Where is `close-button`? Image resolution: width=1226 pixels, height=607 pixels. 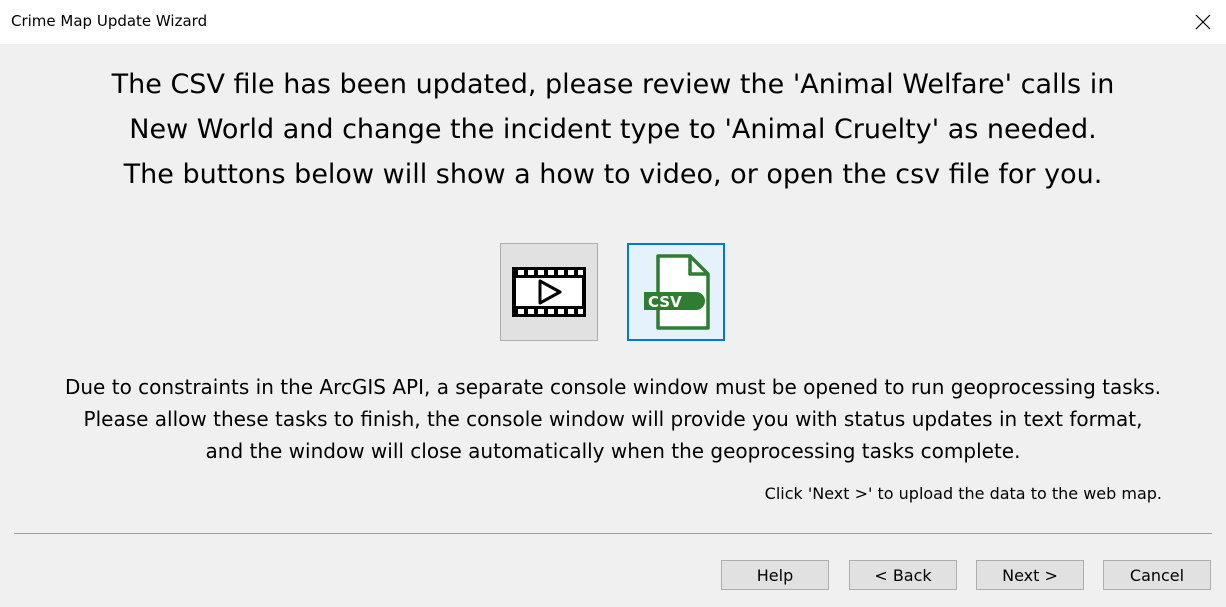 close-button is located at coordinates (1203, 22).